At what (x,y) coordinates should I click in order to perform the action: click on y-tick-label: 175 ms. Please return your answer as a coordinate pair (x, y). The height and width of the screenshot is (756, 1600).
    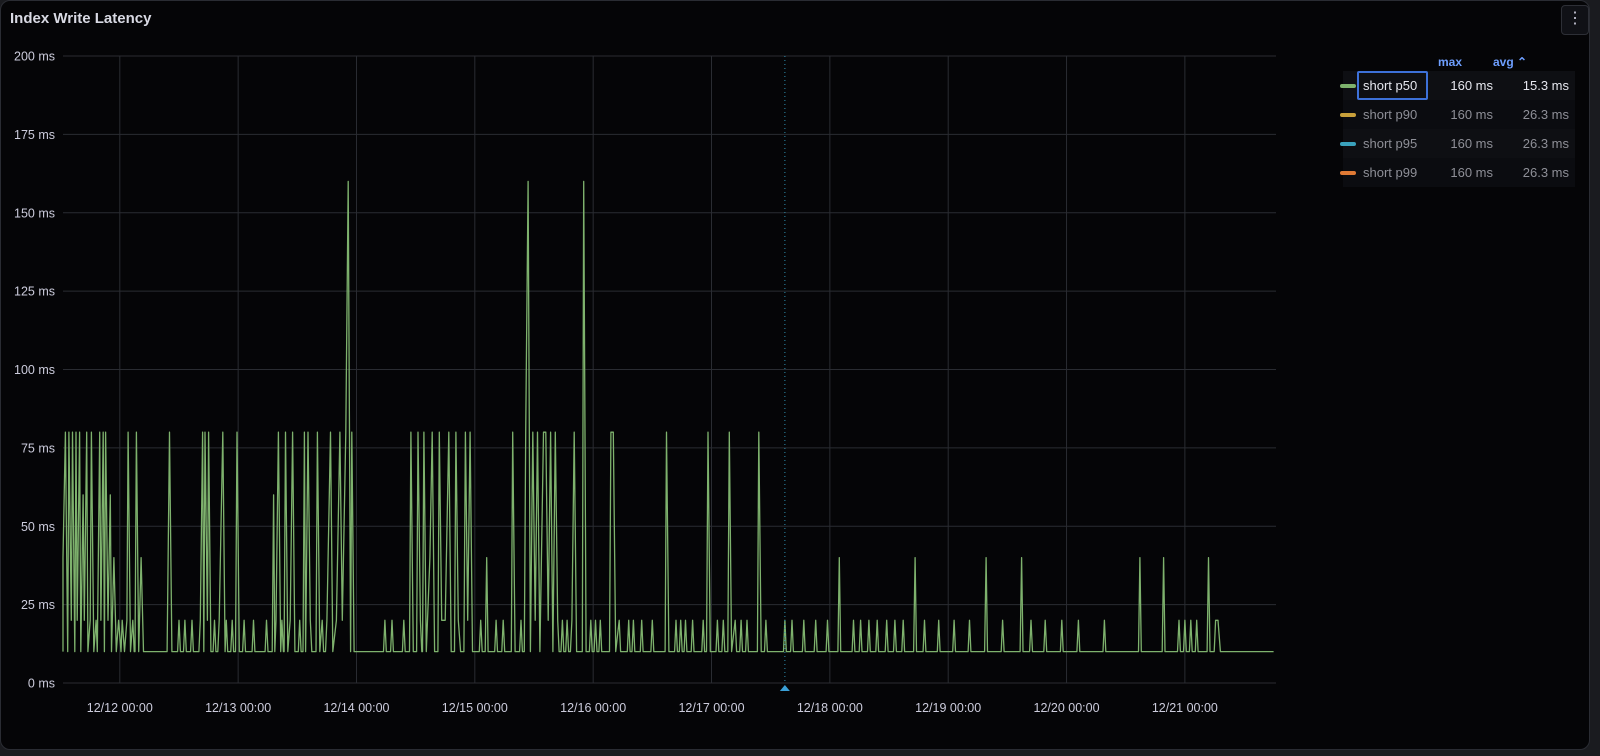
    Looking at the image, I should click on (34, 135).